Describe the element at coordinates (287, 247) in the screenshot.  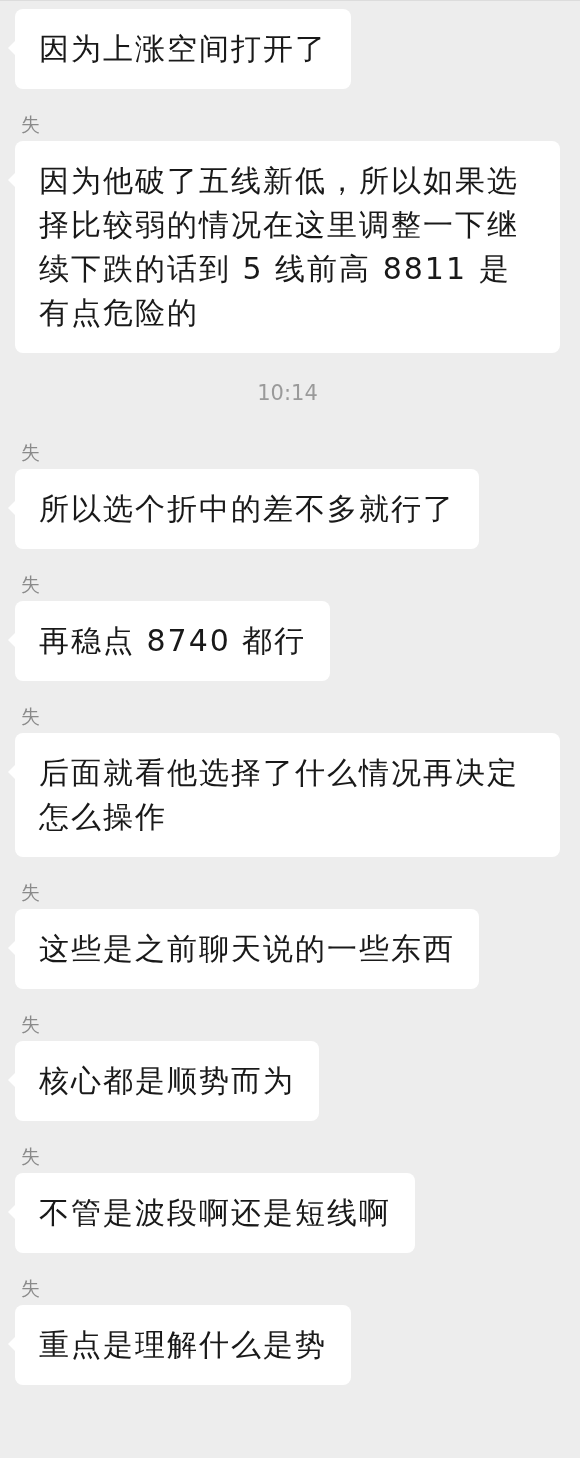
I see `message-bubble: 因为他破了五线新低，所以如果选择比较弱的情况在这里调整一下继续下跌的话到 5 线前高 8811 是有点危险的` at that location.